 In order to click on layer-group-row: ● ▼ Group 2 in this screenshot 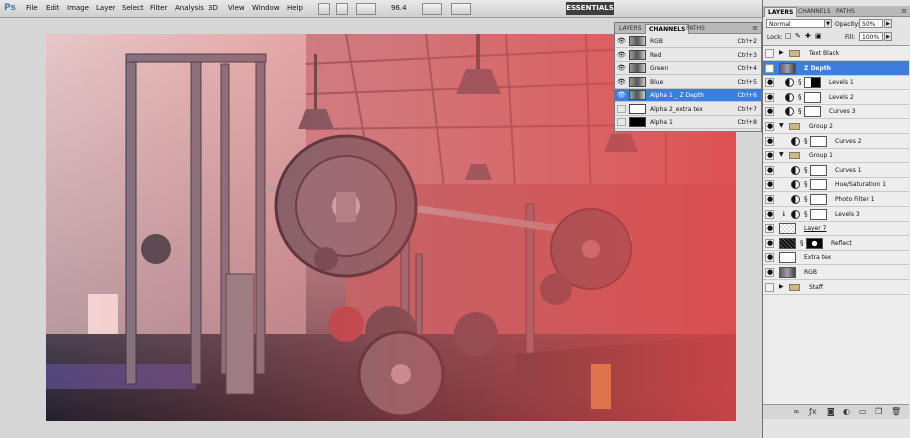, I will do `click(836, 126)`.